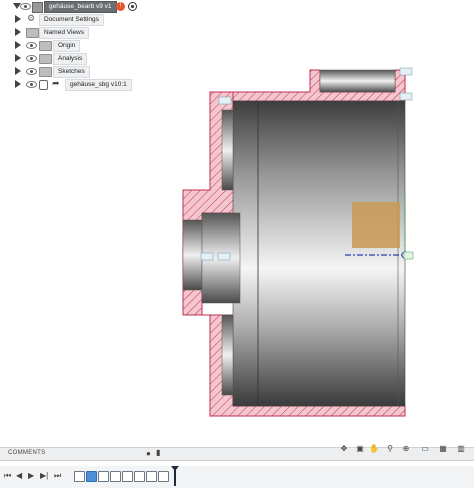  What do you see at coordinates (390, 449) in the screenshot?
I see `zoom-icon: ⚲` at bounding box center [390, 449].